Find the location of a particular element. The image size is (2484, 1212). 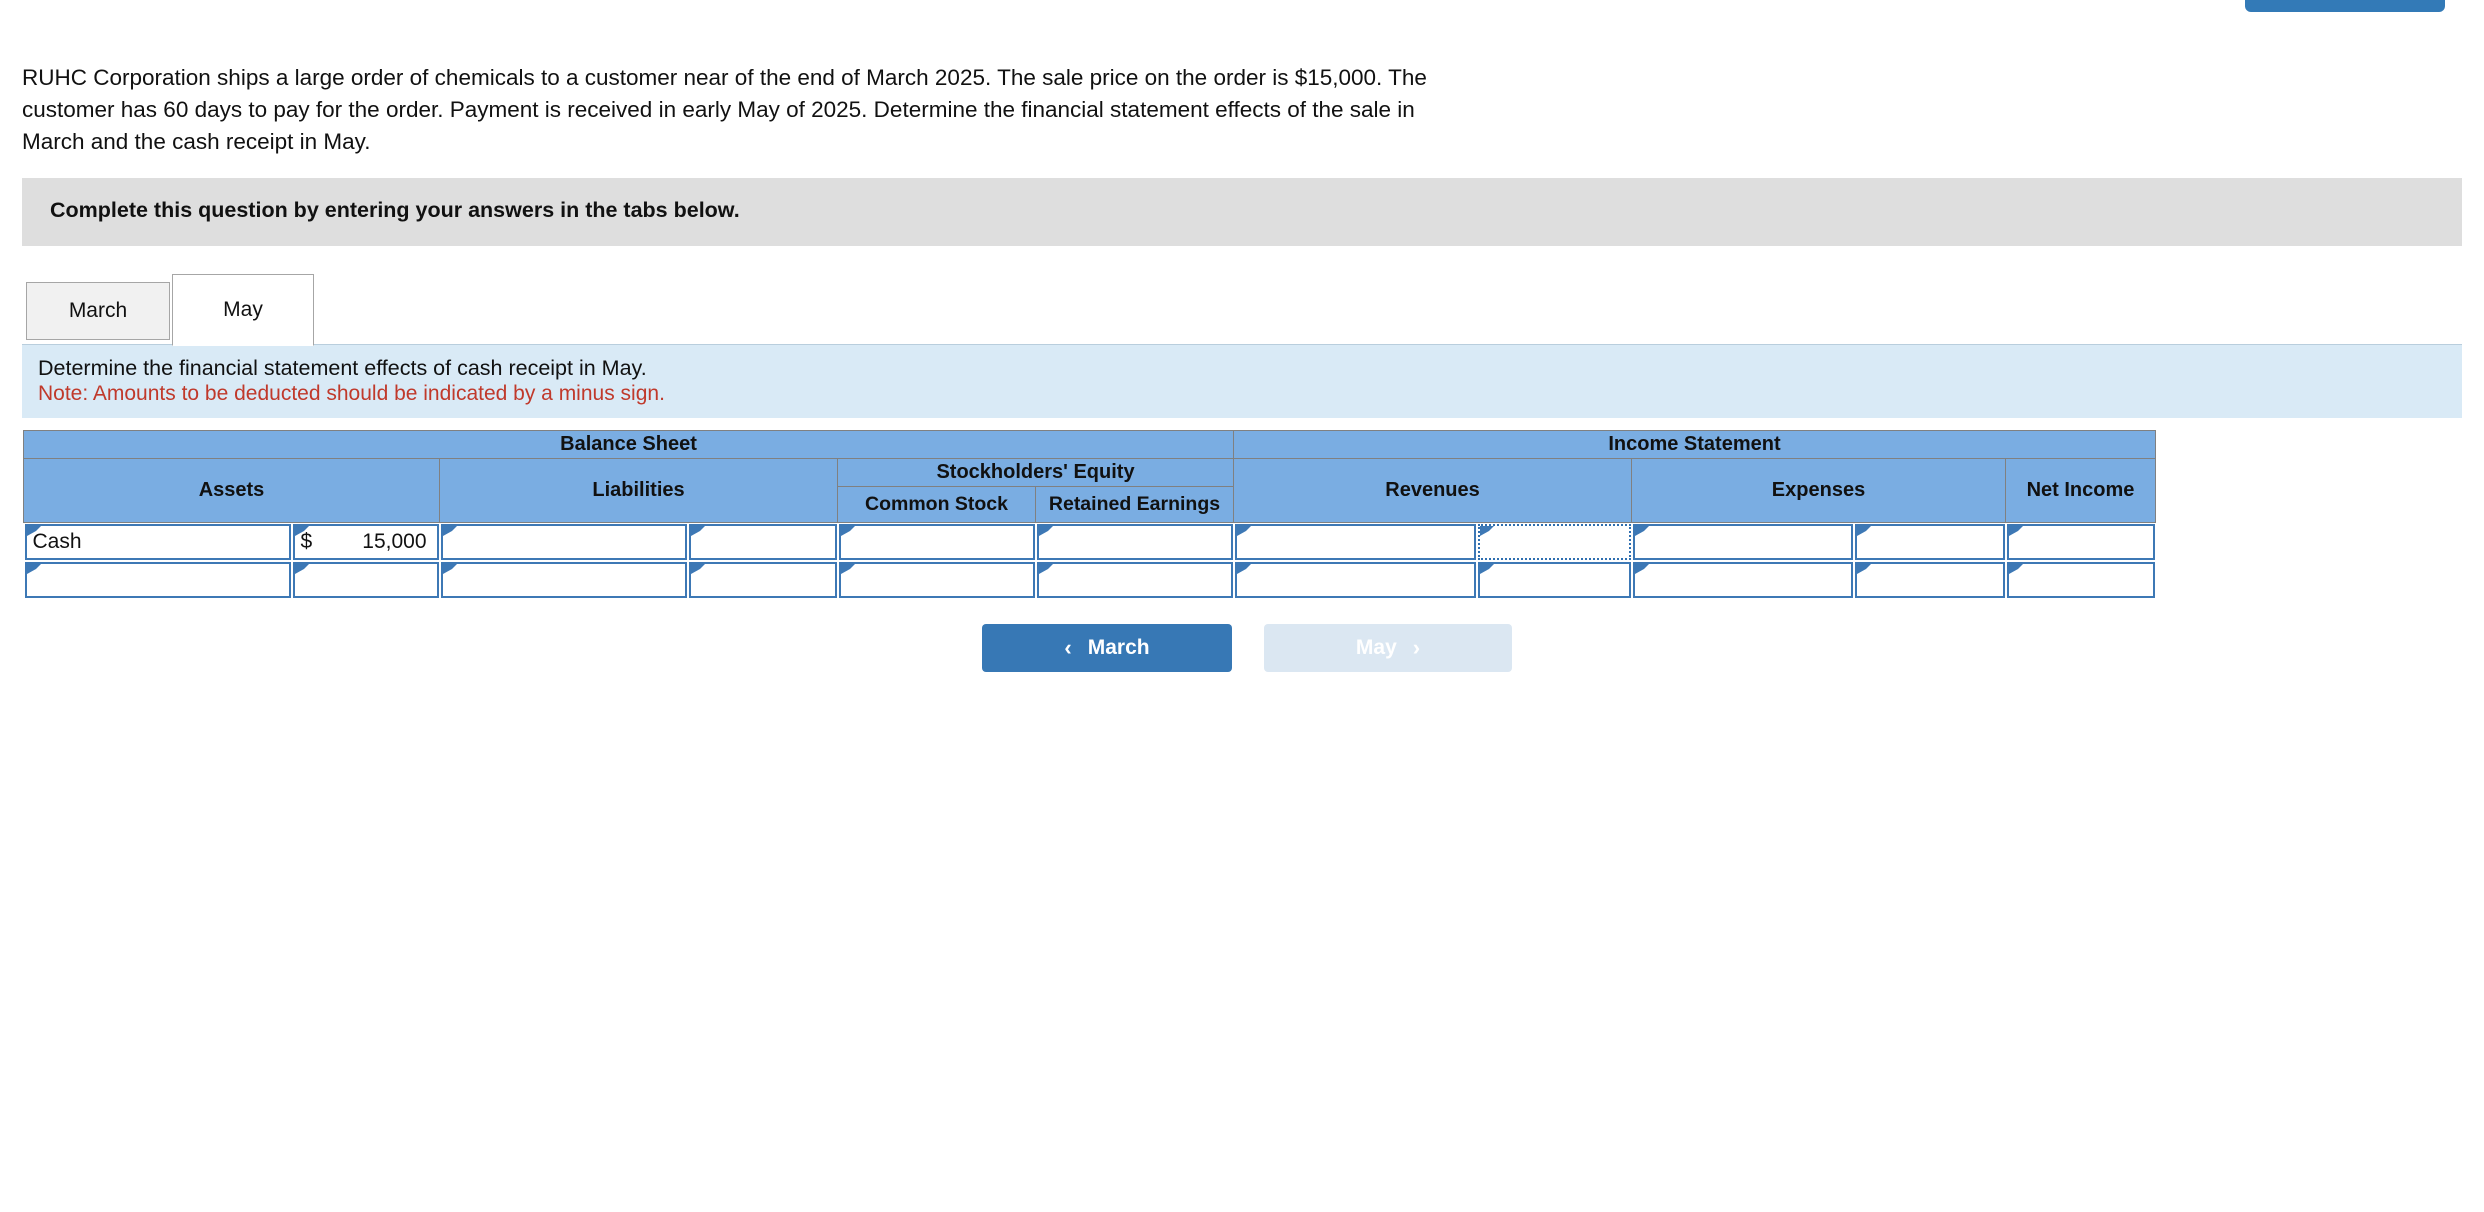

tab-may: May is located at coordinates (243, 310).